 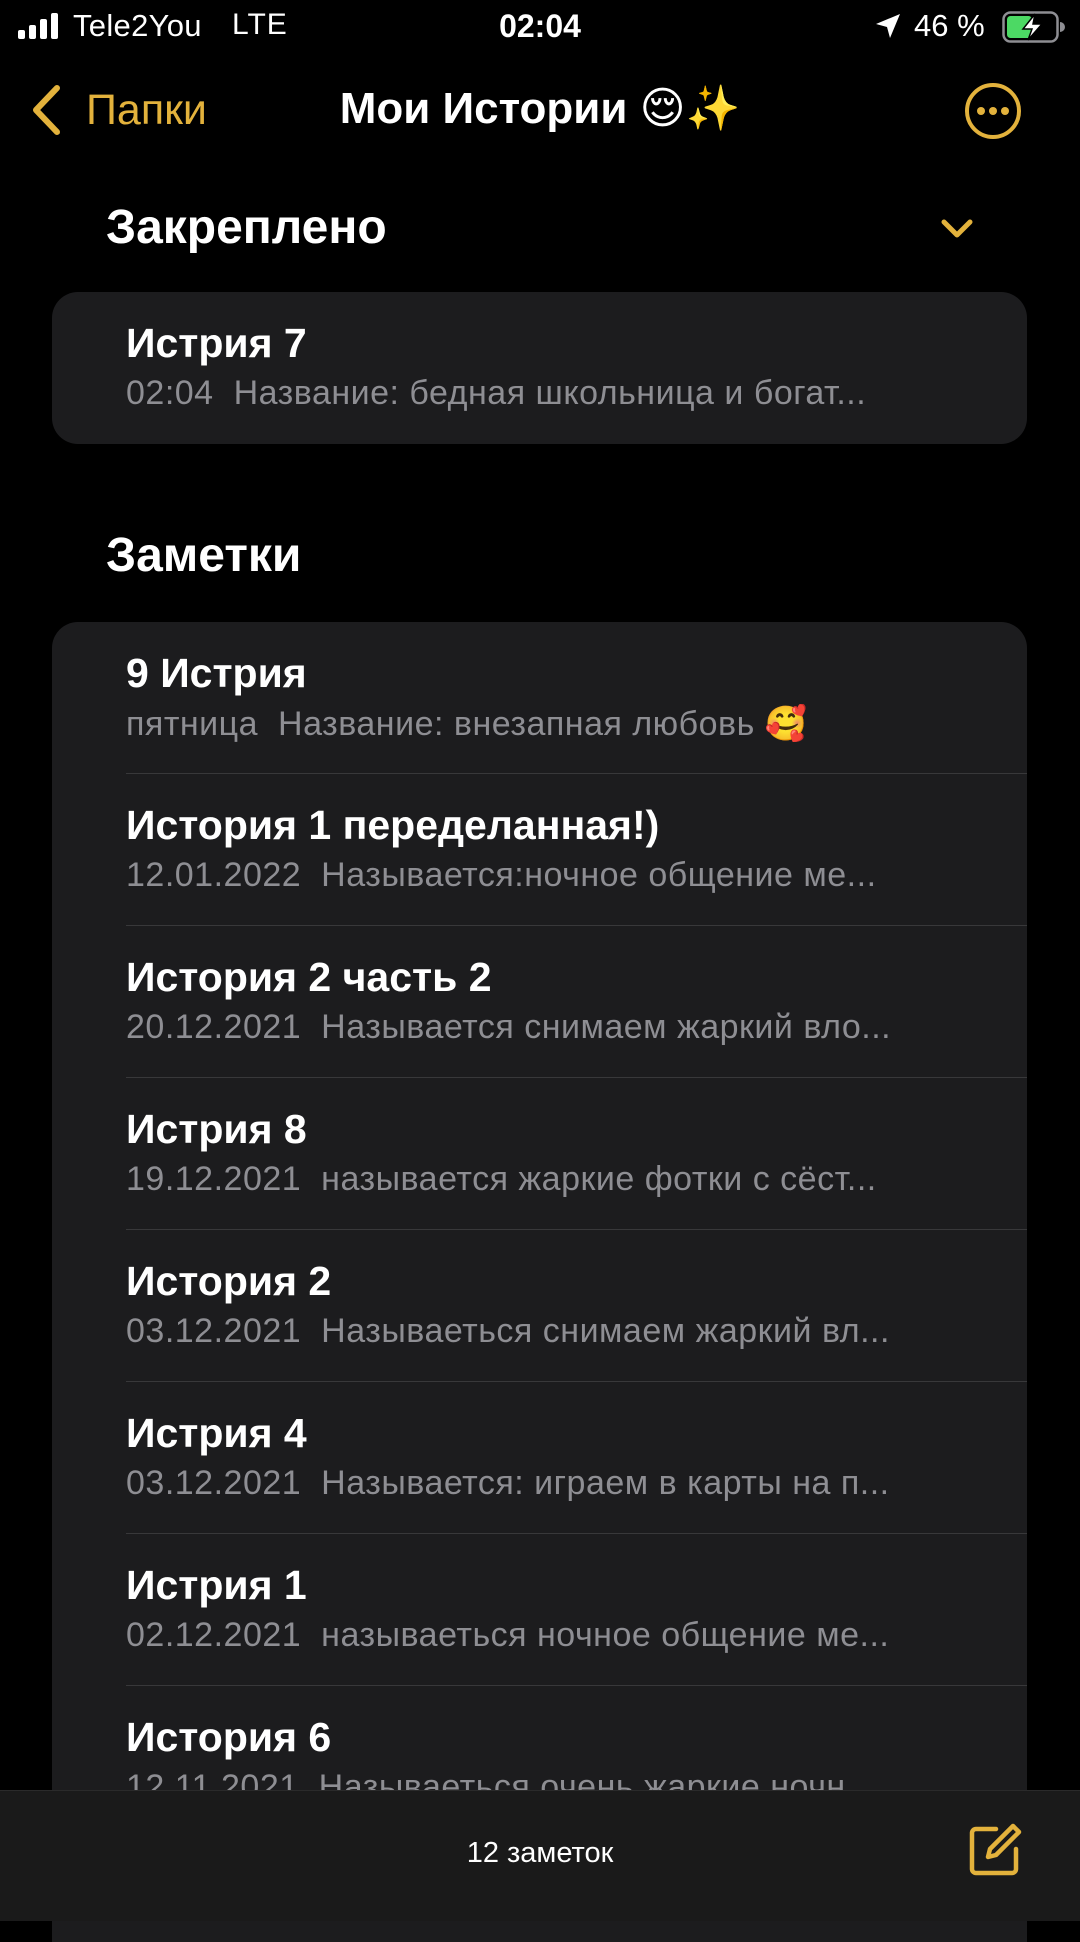 What do you see at coordinates (995, 1850) in the screenshot?
I see `compose-icon` at bounding box center [995, 1850].